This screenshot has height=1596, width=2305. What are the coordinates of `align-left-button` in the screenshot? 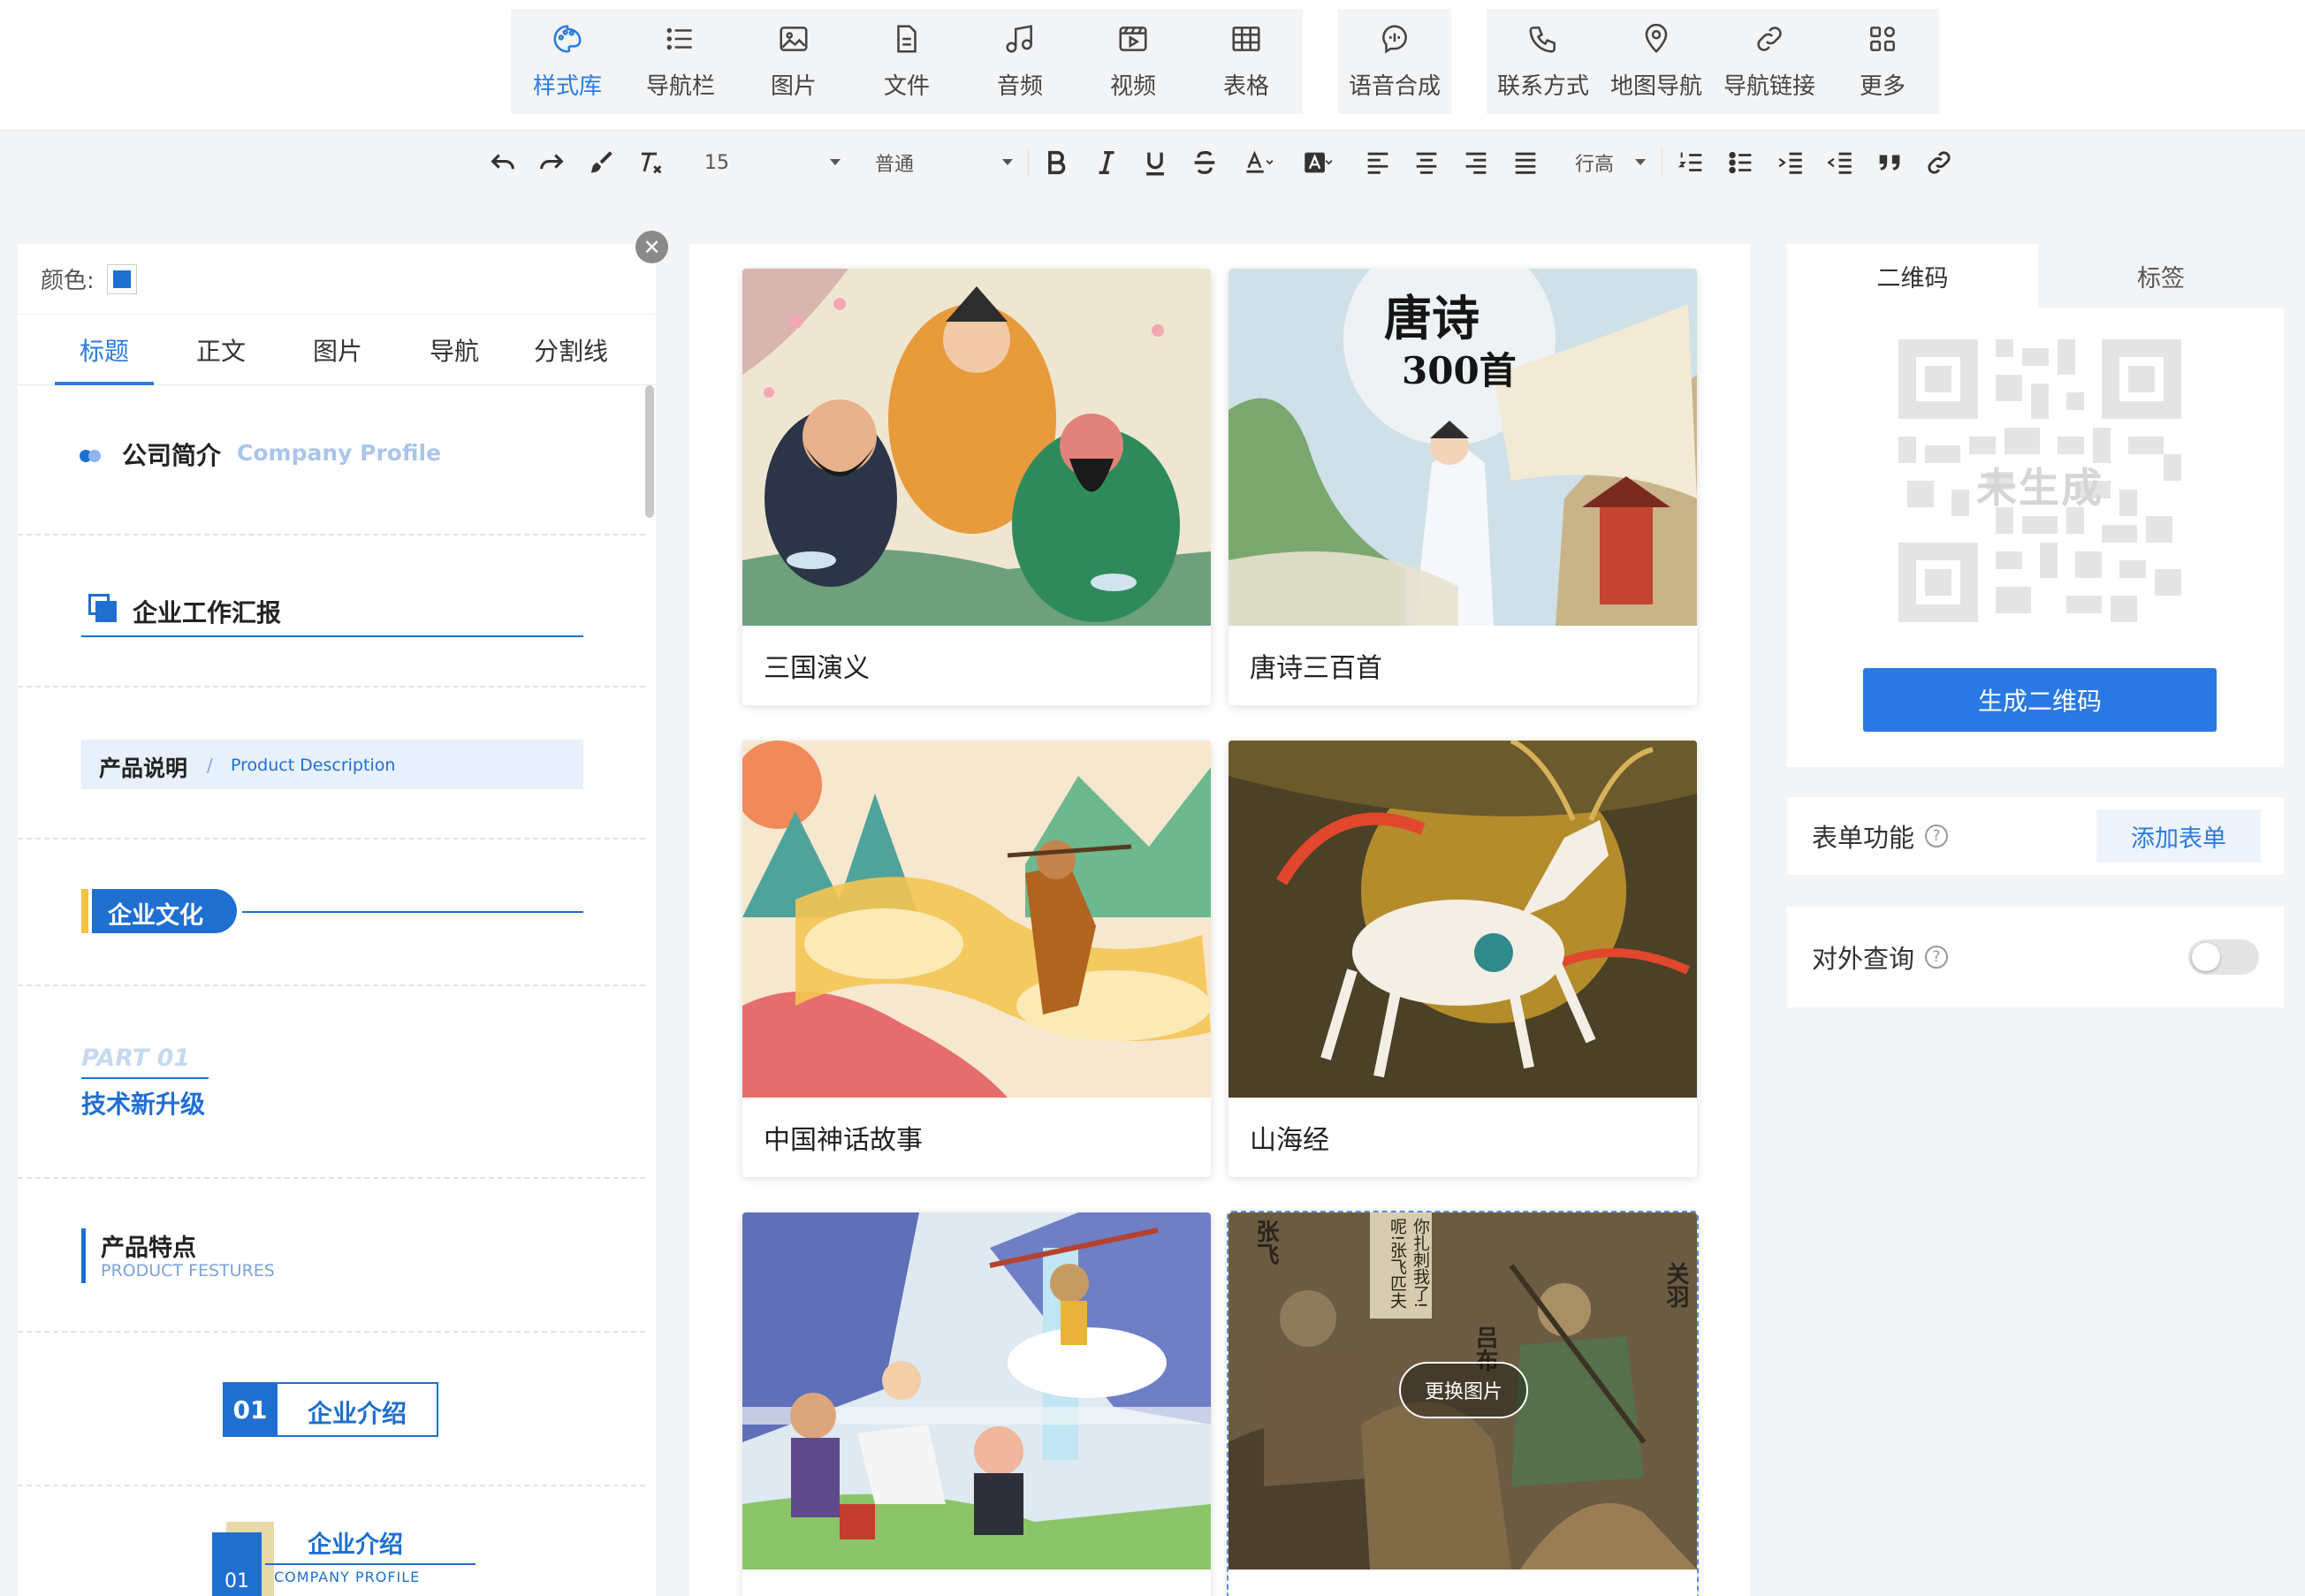 It's located at (1378, 163).